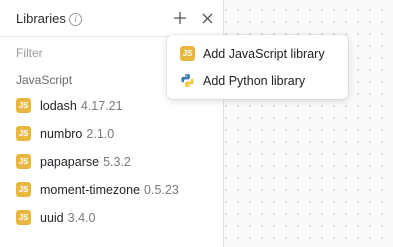  I want to click on close-icon, so click(207, 18).